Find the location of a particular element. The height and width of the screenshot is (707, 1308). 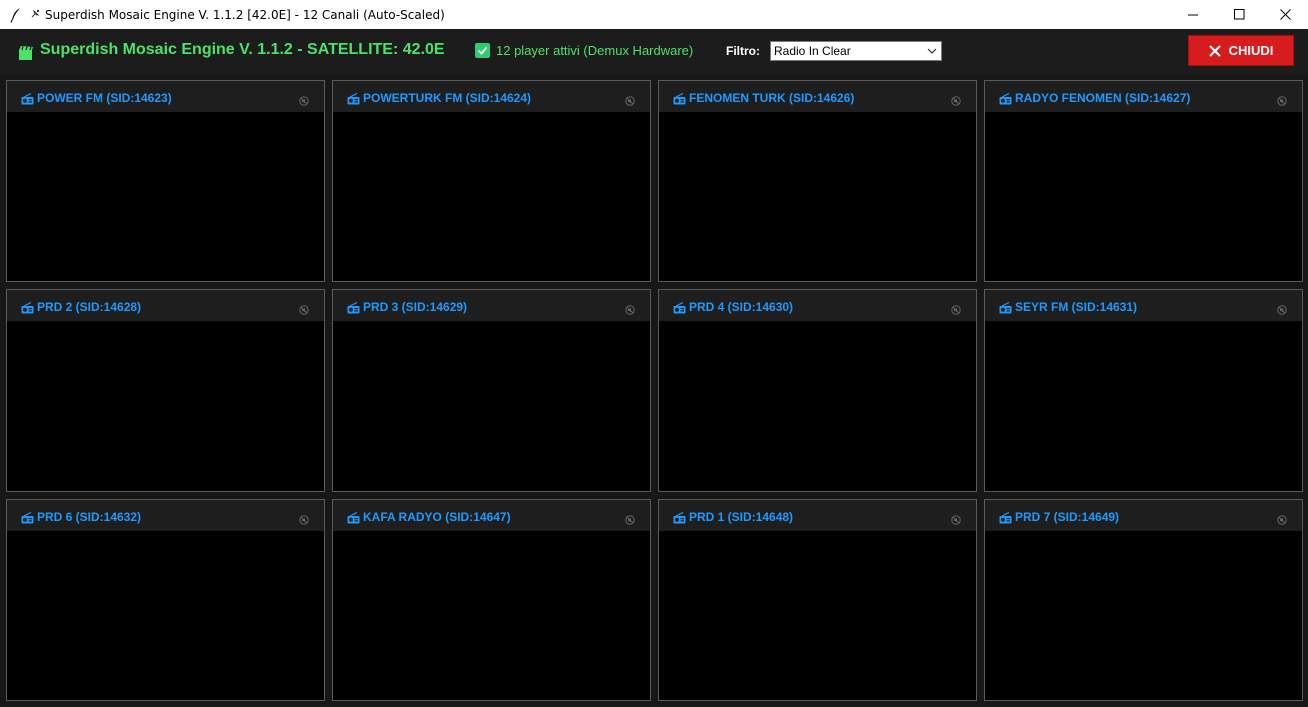

player-status-text: 12 player attivi (Demux Hardware) is located at coordinates (595, 50).